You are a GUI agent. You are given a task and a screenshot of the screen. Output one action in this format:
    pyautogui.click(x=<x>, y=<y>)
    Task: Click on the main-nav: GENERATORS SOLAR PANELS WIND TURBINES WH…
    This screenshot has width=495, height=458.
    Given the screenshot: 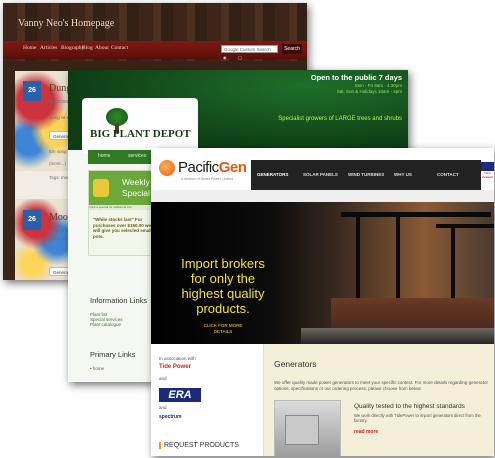 What is the action you would take?
    pyautogui.click(x=366, y=175)
    